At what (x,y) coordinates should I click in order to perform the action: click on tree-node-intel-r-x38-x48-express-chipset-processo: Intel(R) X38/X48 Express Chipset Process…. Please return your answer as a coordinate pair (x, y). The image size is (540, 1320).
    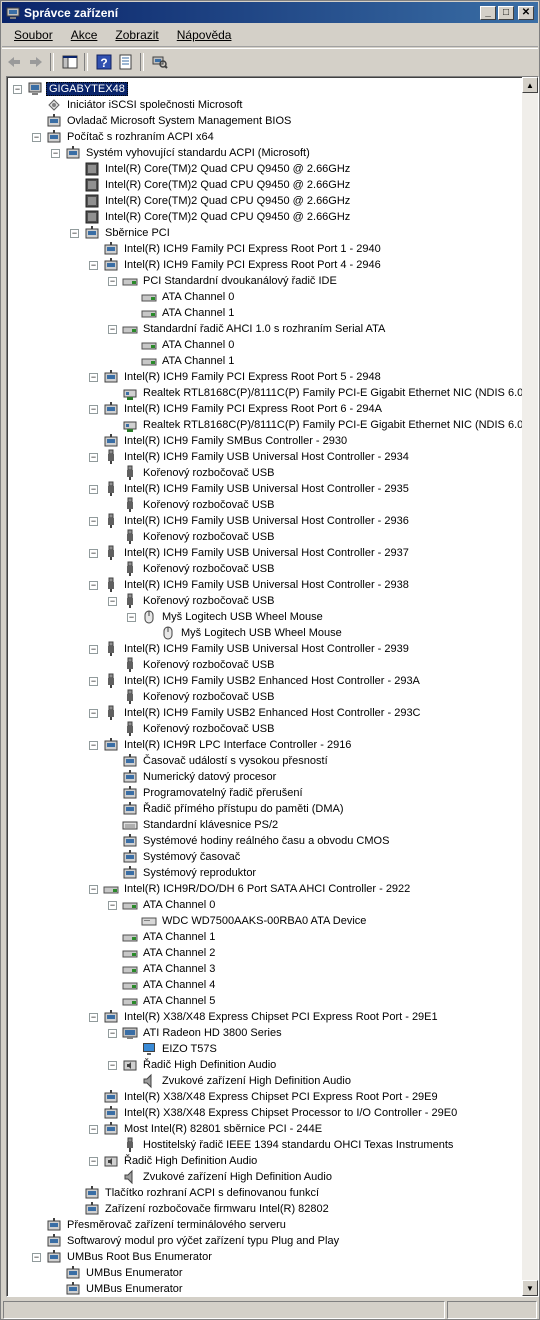
    Looking at the image, I should click on (281, 1113).